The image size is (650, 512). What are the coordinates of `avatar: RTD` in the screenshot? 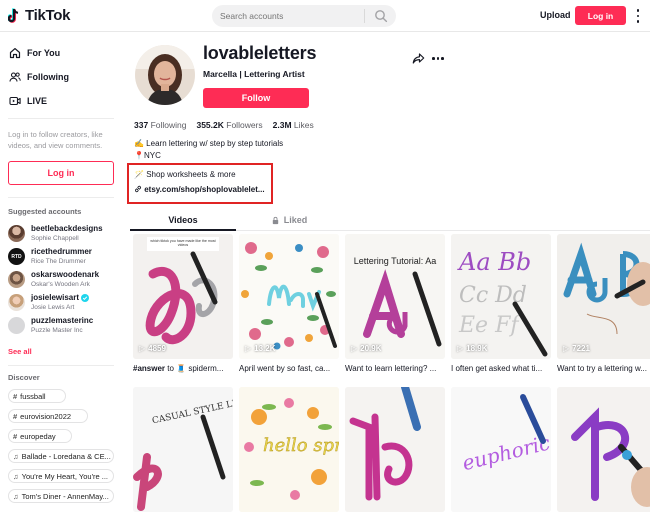 It's located at (16, 256).